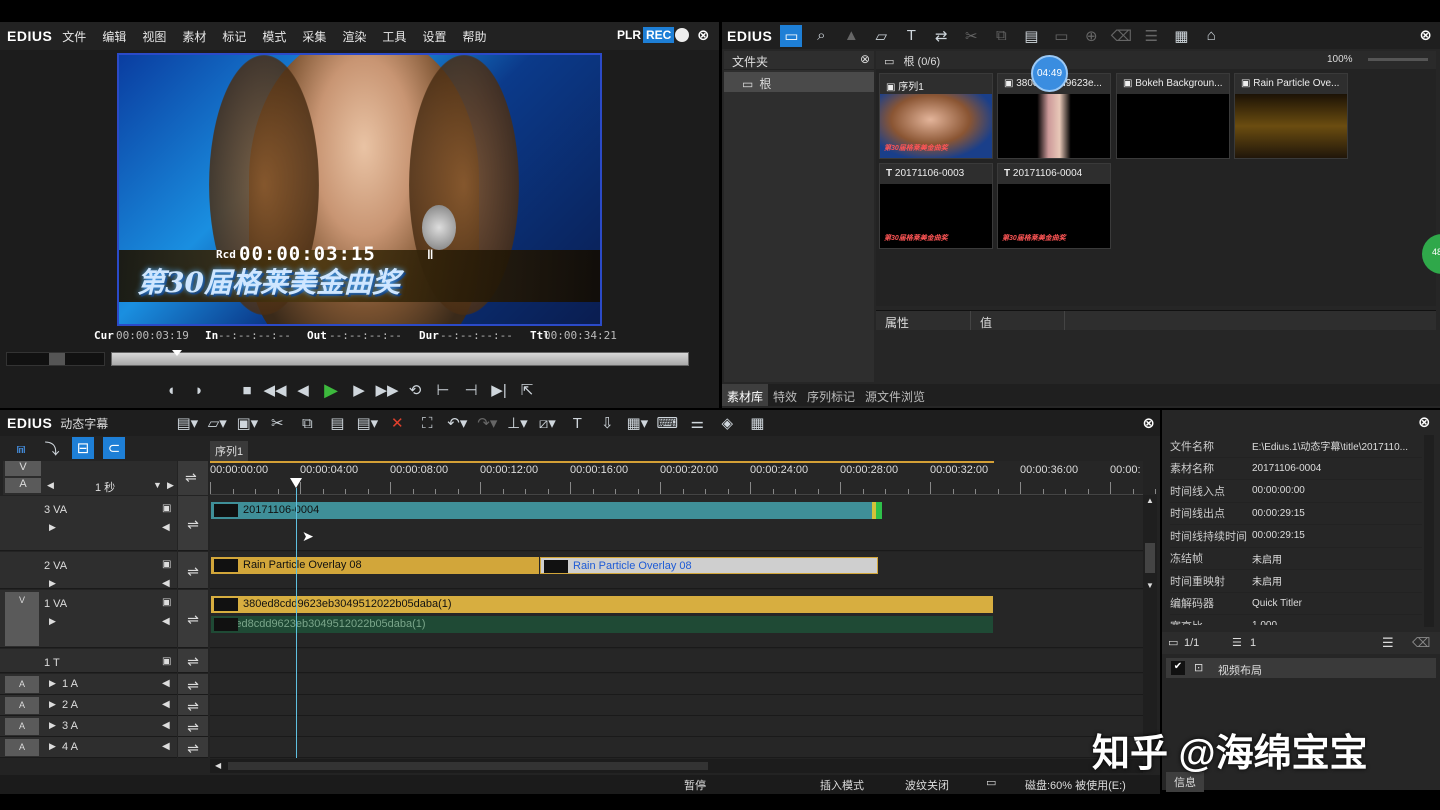  What do you see at coordinates (676, 705) in the screenshot?
I see `track-row-a2` at bounding box center [676, 705].